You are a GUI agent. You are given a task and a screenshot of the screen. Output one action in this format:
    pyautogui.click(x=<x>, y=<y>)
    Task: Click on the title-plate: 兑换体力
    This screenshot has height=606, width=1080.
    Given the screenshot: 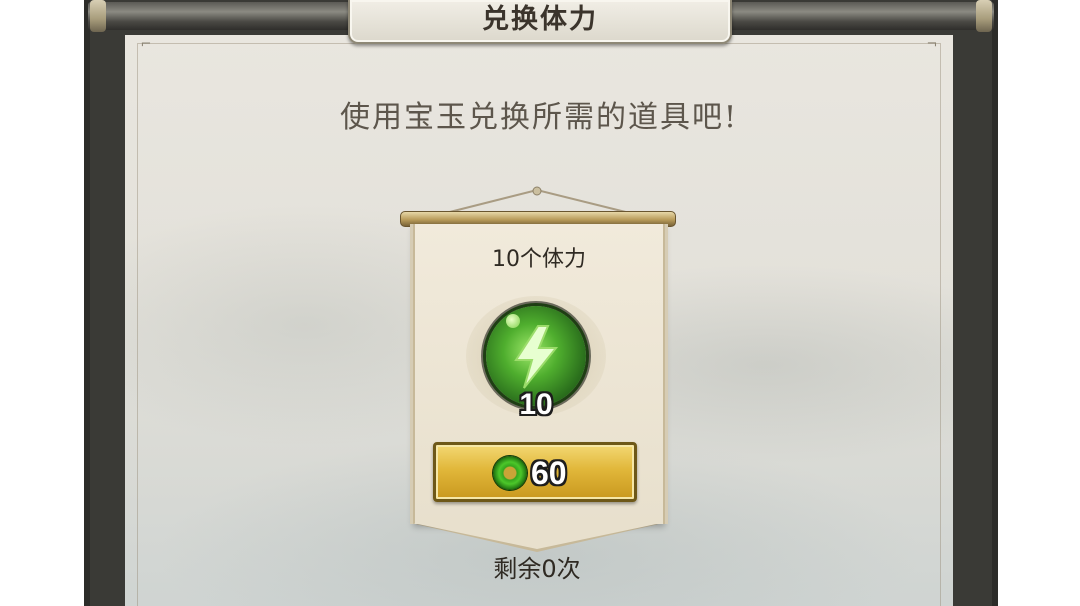 What is the action you would take?
    pyautogui.click(x=540, y=22)
    